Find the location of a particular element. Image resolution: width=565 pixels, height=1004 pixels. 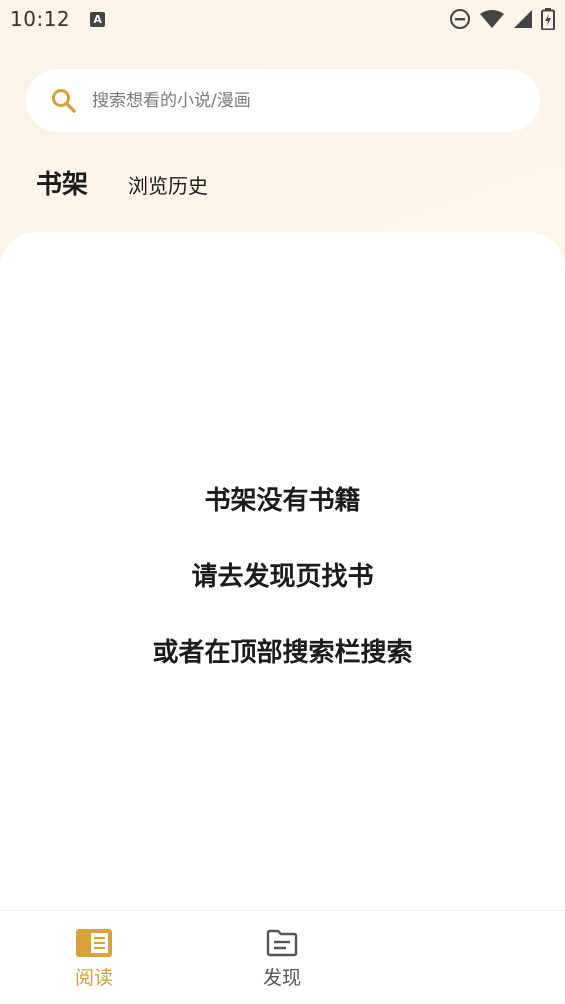

signal-icon is located at coordinates (523, 19).